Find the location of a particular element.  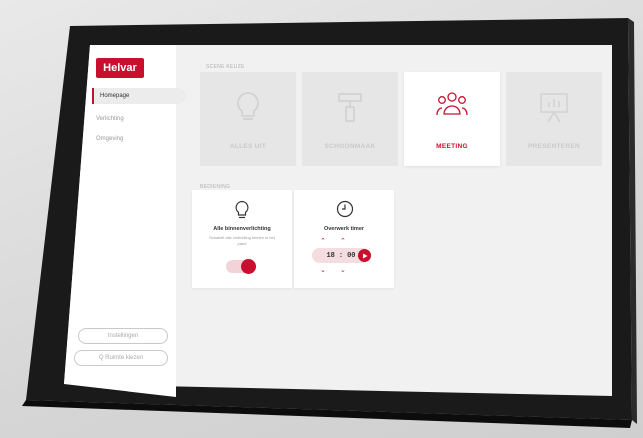

settings-button-label: Instellingen is located at coordinates (123, 336).